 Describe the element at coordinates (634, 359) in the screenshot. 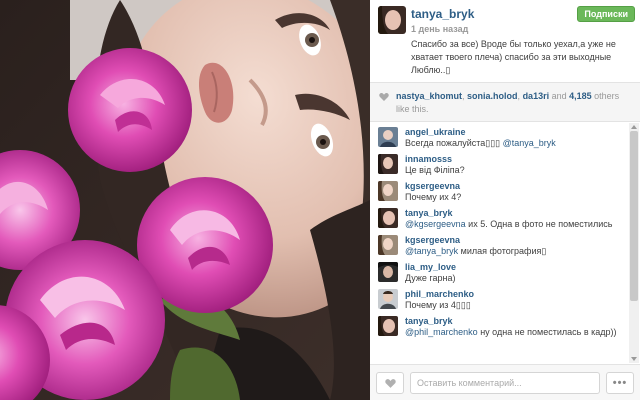

I see `scroll-down-arrow-icon` at that location.